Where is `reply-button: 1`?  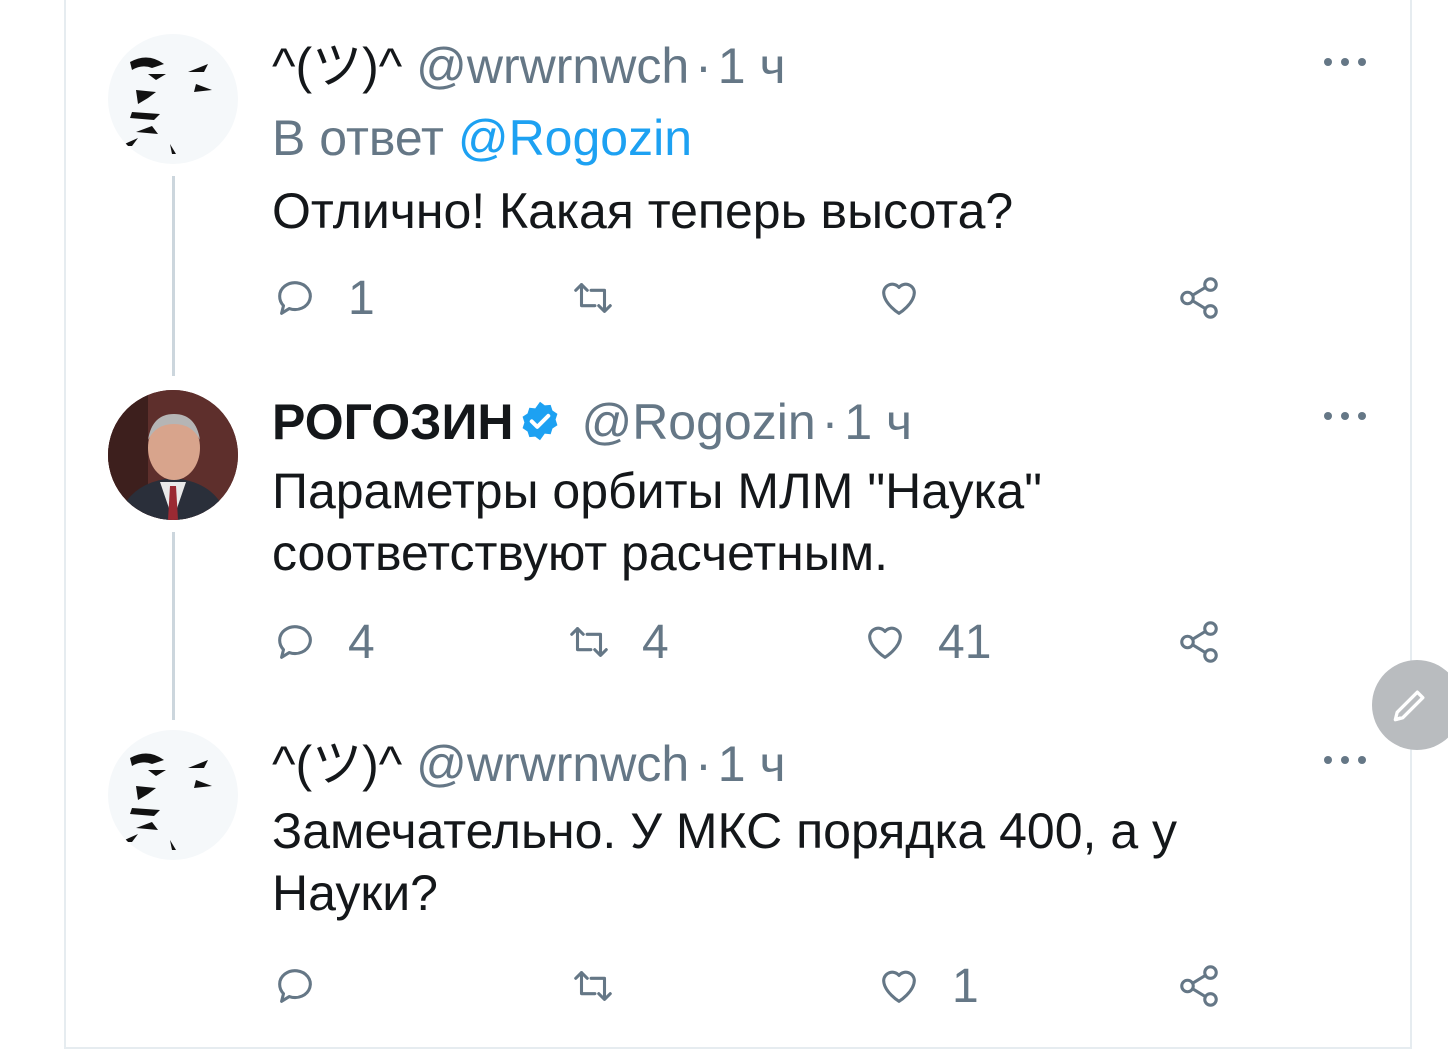
reply-button: 1 is located at coordinates (323, 298).